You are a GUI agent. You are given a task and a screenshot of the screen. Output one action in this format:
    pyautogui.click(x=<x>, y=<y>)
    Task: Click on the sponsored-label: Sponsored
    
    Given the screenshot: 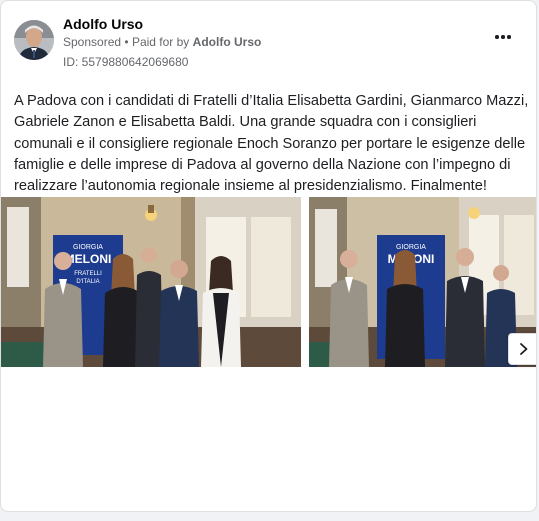 What is the action you would take?
    pyautogui.click(x=92, y=42)
    